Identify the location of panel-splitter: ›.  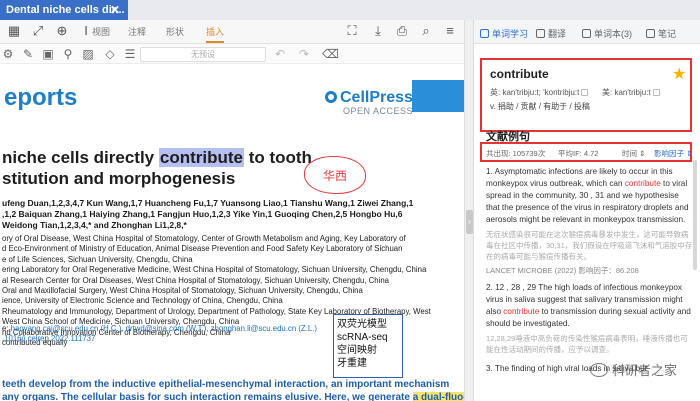
(469, 210).